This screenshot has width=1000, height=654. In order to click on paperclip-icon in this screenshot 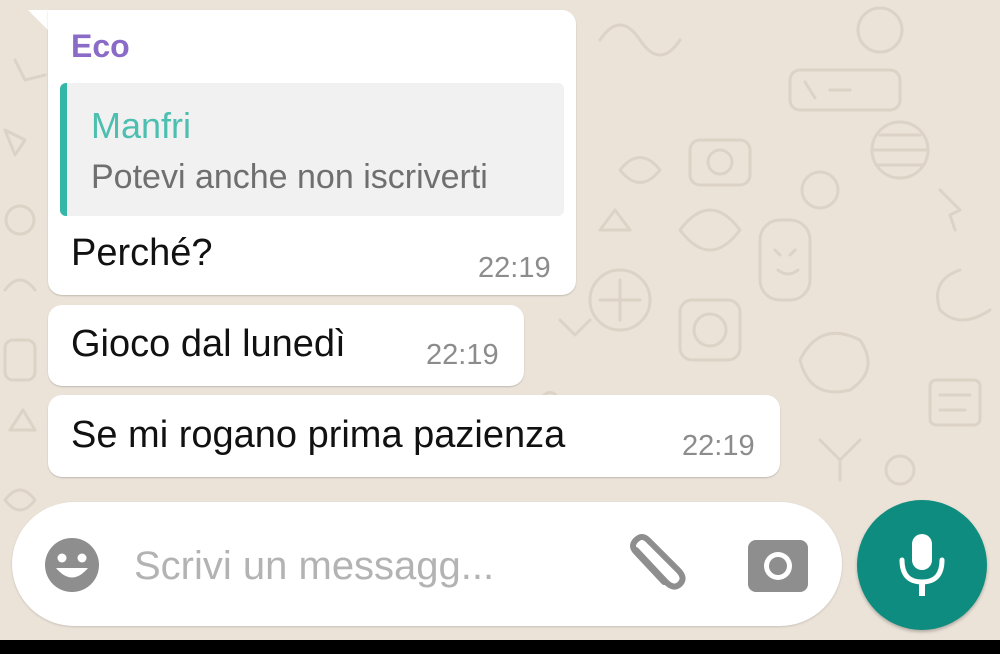, I will do `click(656, 565)`.